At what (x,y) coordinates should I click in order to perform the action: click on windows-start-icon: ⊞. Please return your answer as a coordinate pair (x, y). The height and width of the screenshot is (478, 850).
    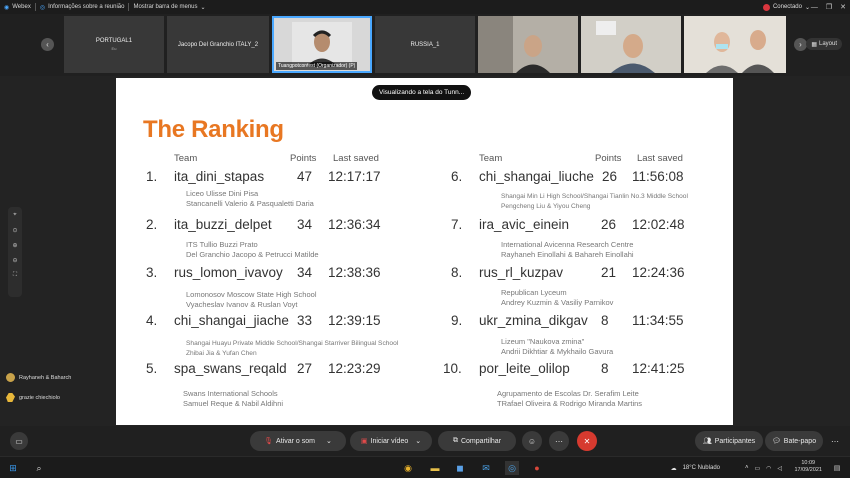
    Looking at the image, I should click on (13, 468).